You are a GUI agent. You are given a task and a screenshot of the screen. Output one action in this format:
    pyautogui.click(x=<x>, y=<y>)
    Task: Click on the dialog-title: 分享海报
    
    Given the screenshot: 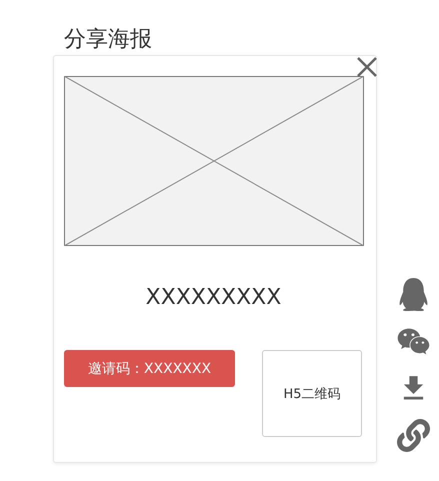 What is the action you would take?
    pyautogui.click(x=108, y=40)
    